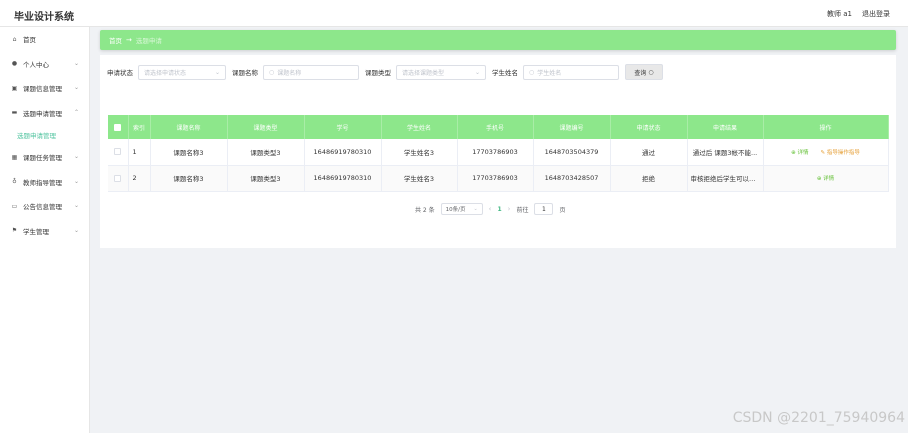 The width and height of the screenshot is (908, 433). I want to click on status-select-placeholder: 请选择申请状态, so click(165, 73).